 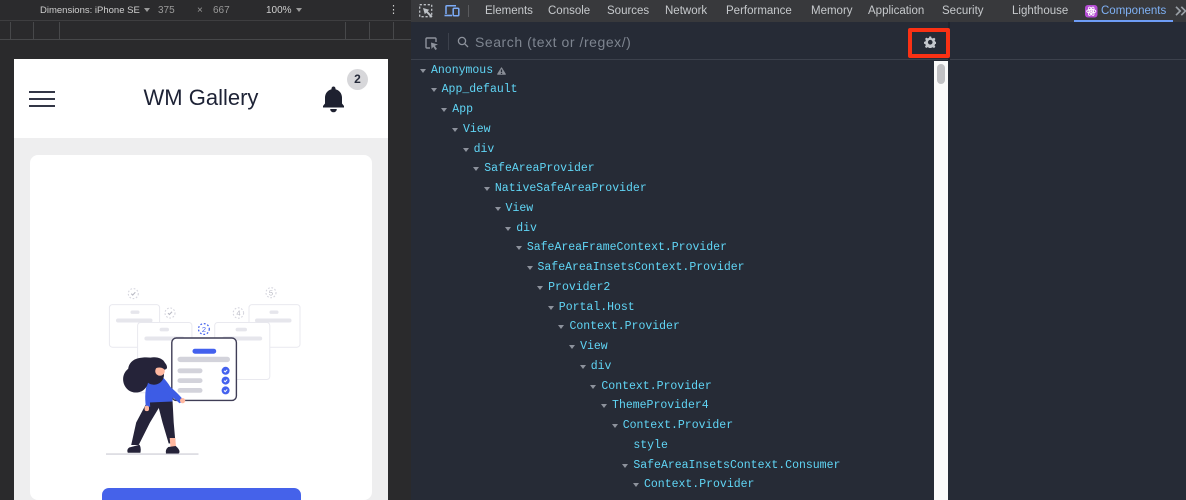 What do you see at coordinates (204, 329) in the screenshot?
I see `svg-text: 2` at bounding box center [204, 329].